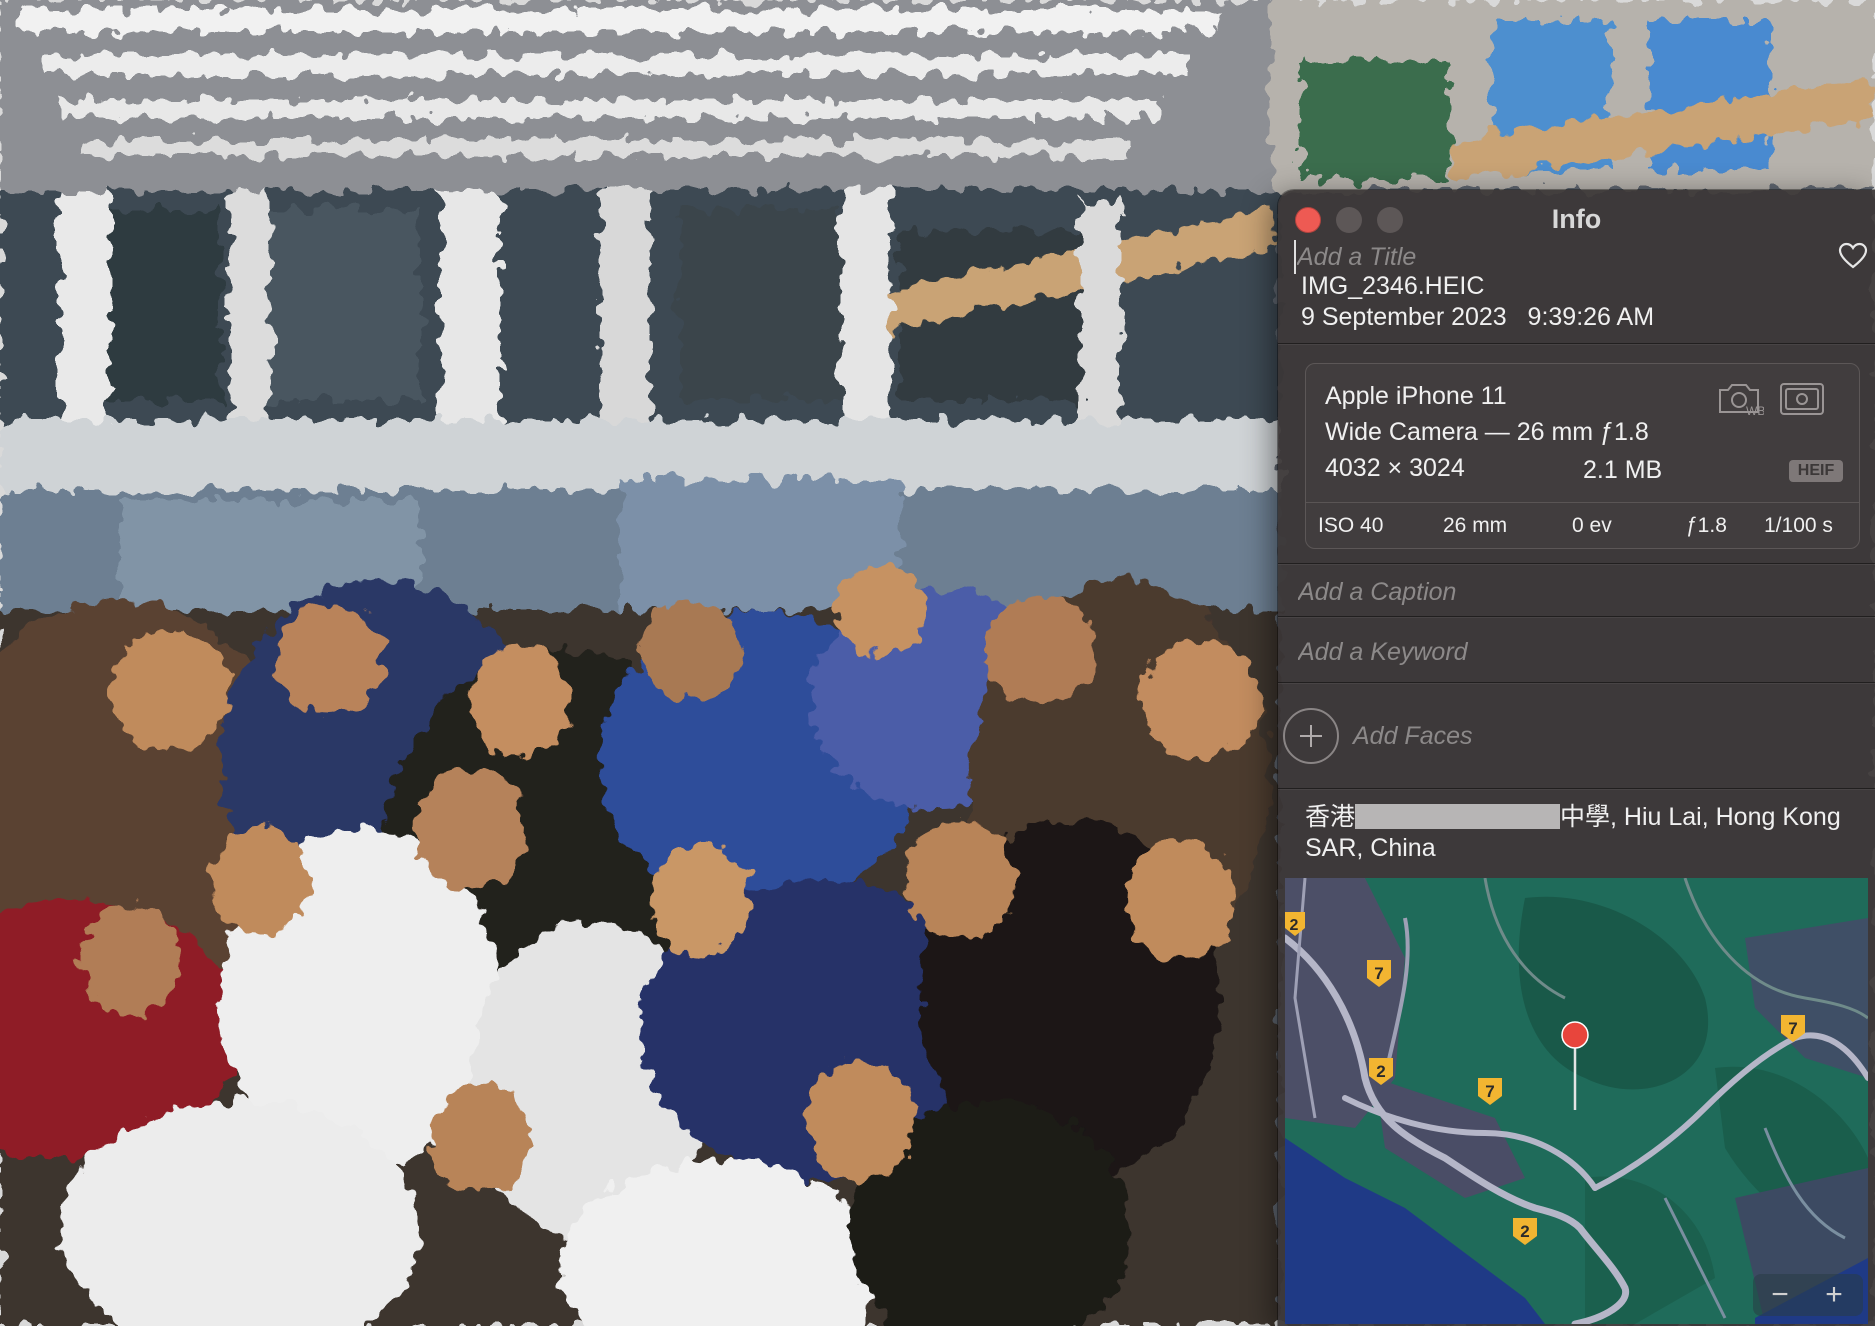  Describe the element at coordinates (1591, 317) in the screenshot. I see `capture-time: 9:39:26 AM` at that location.